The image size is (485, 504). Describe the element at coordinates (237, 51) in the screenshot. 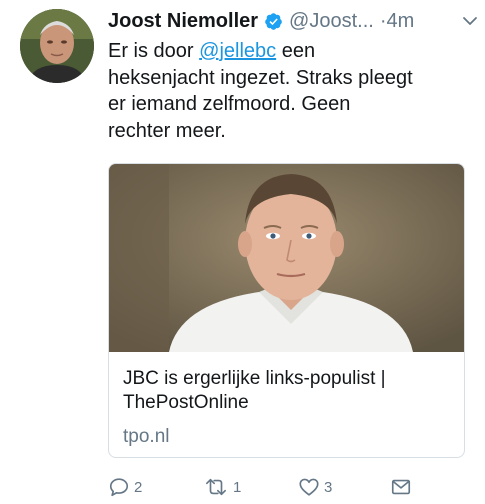

I see `mention-link: @jellebc` at that location.